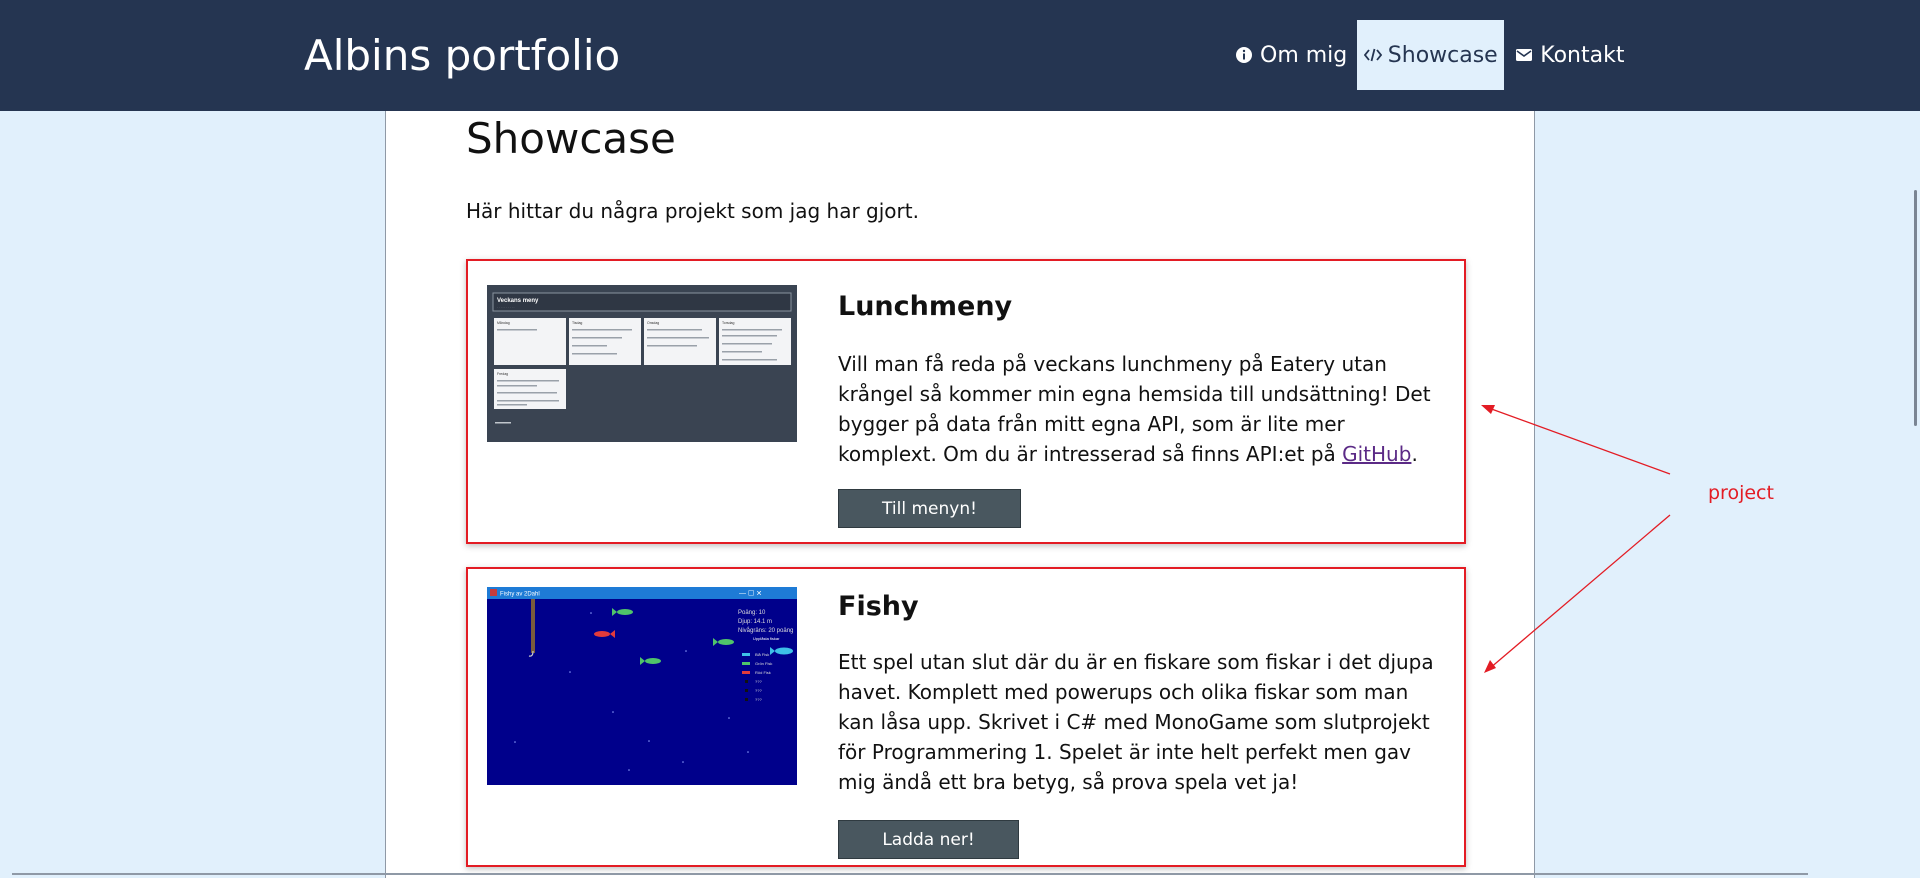  What do you see at coordinates (763, 672) in the screenshot?
I see `thumb-fish-item: Röd Fisk` at bounding box center [763, 672].